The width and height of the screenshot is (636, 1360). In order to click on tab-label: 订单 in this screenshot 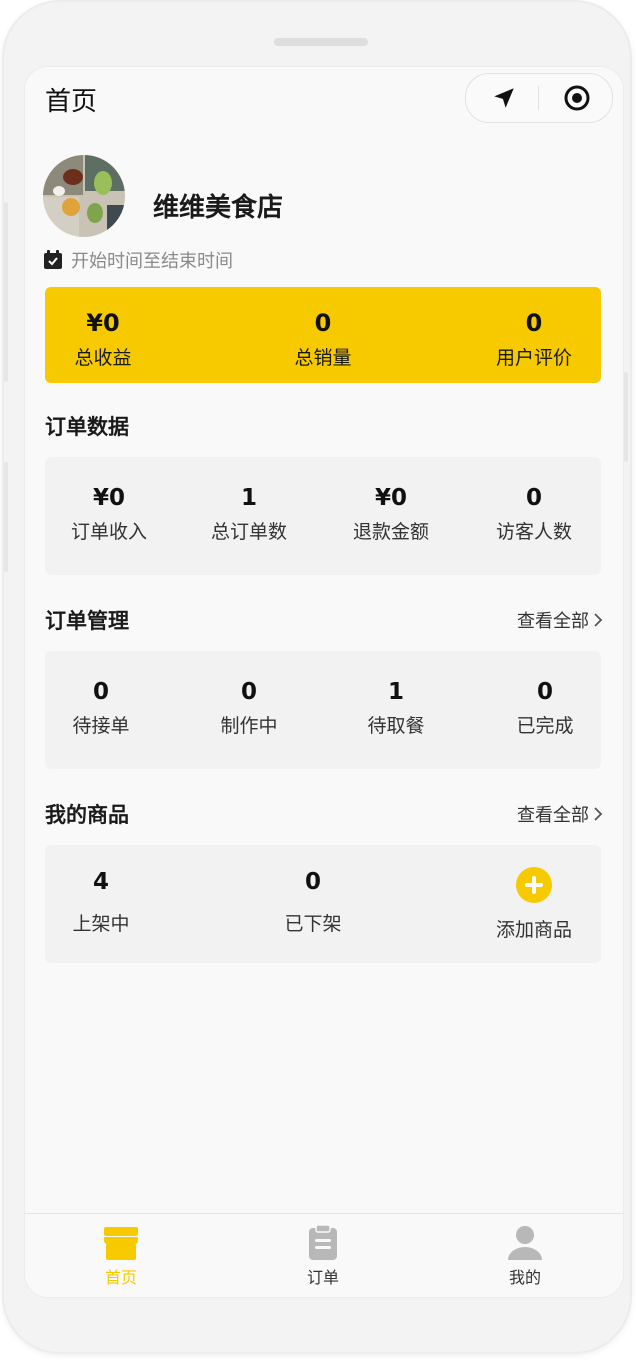, I will do `click(322, 1277)`.